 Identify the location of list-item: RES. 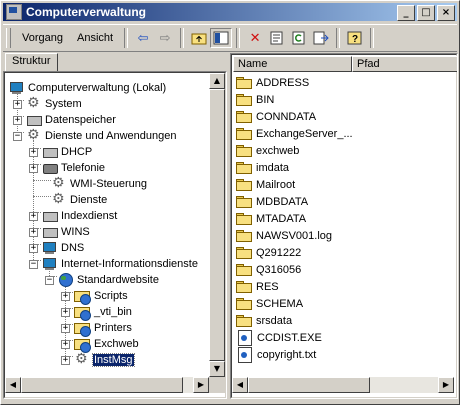
(257, 287).